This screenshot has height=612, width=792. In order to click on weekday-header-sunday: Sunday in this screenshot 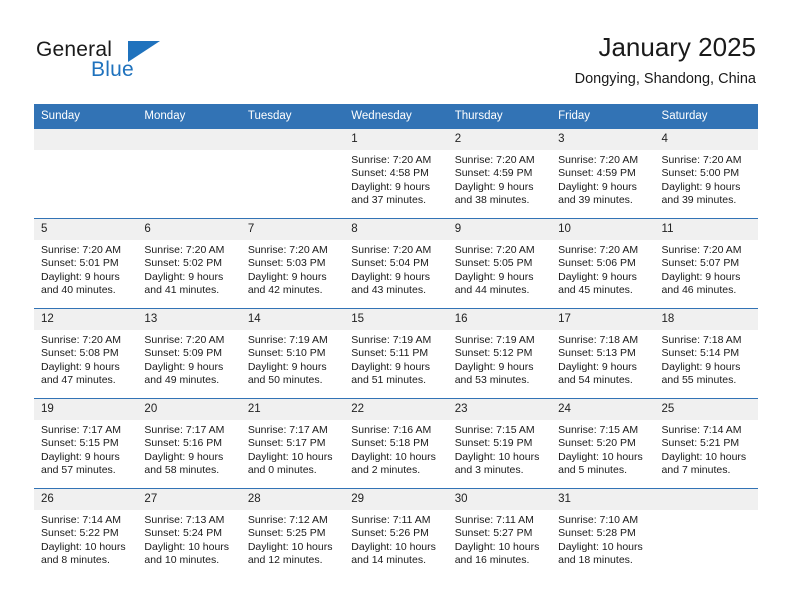, I will do `click(86, 116)`.